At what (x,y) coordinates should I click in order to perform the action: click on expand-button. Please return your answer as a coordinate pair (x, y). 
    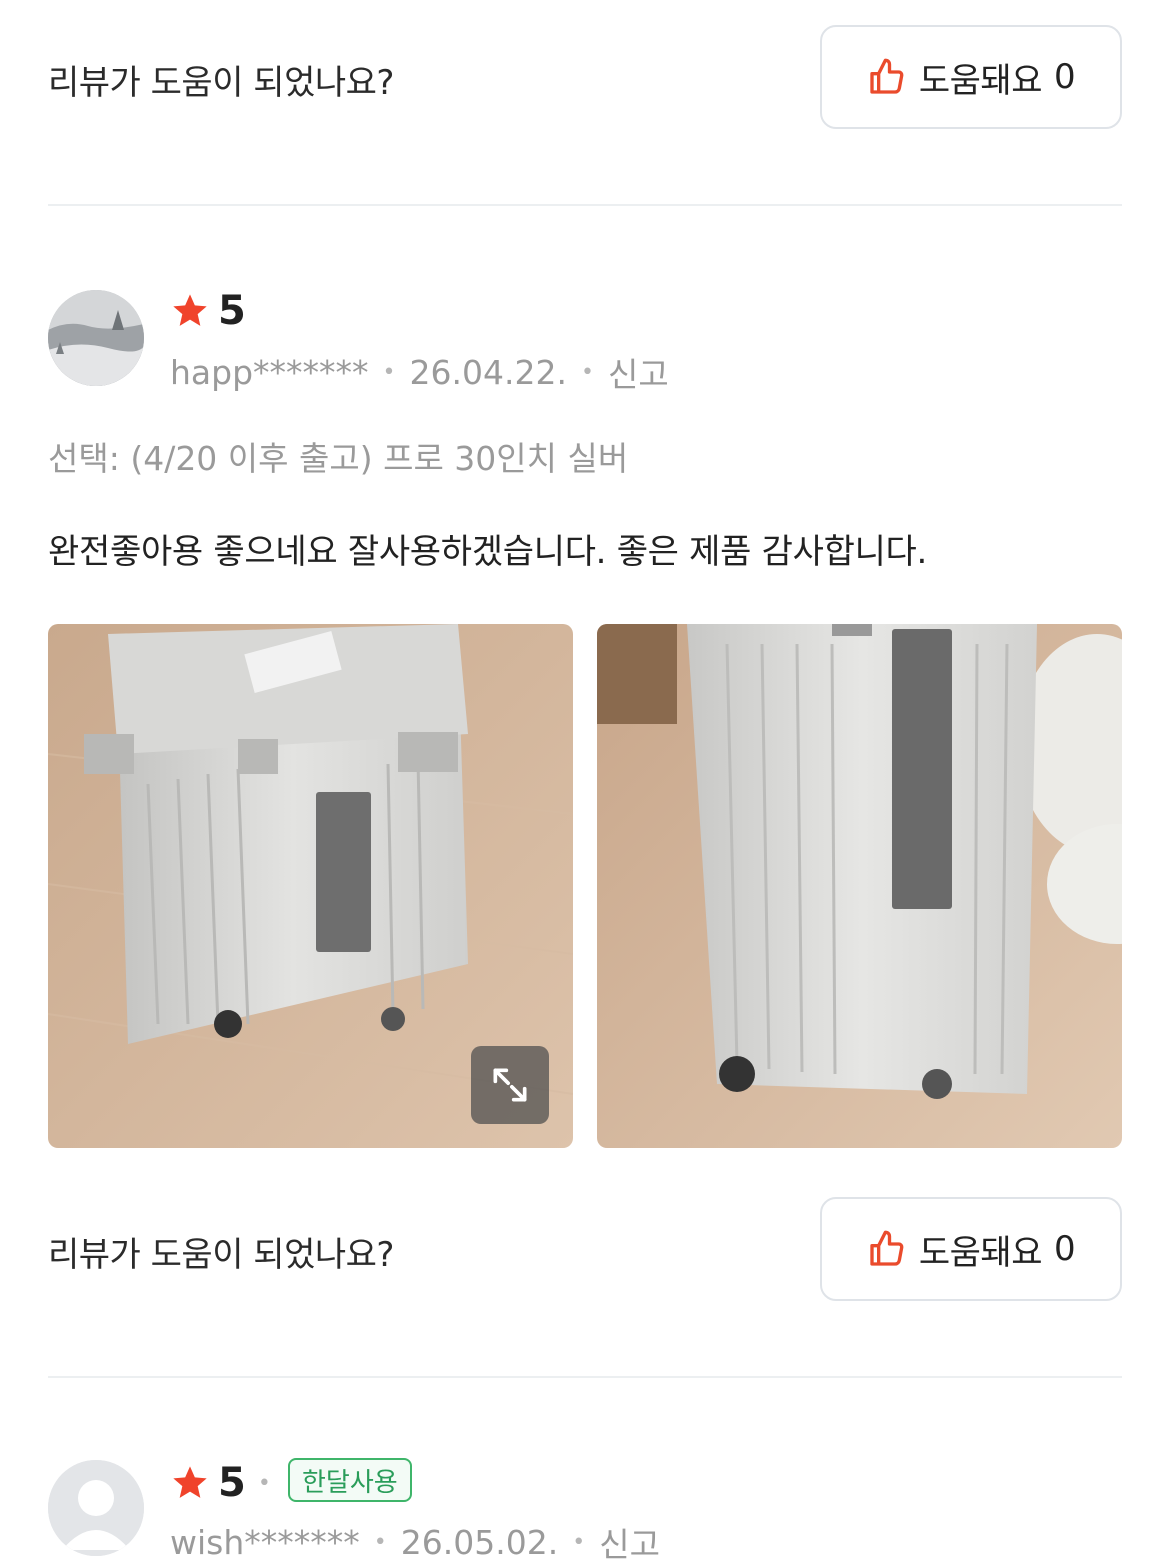
    Looking at the image, I should click on (510, 1085).